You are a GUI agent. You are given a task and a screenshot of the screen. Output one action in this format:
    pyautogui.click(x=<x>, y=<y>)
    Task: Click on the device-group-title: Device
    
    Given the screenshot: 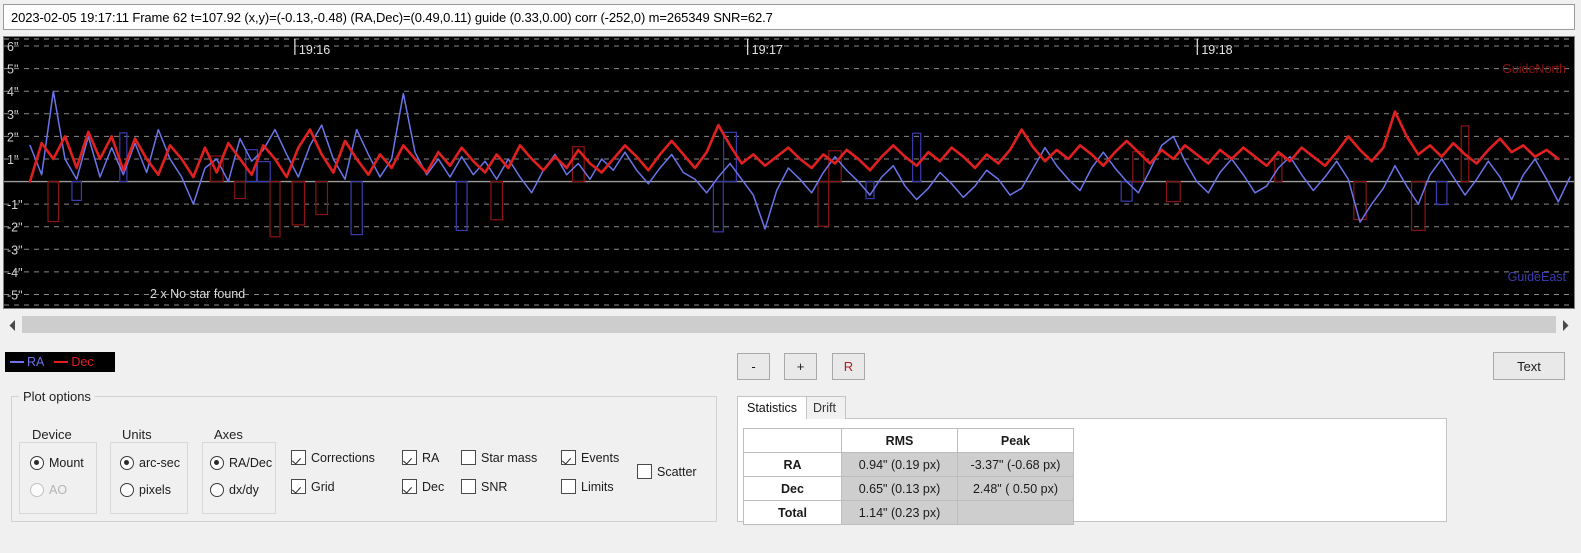 What is the action you would take?
    pyautogui.click(x=52, y=434)
    